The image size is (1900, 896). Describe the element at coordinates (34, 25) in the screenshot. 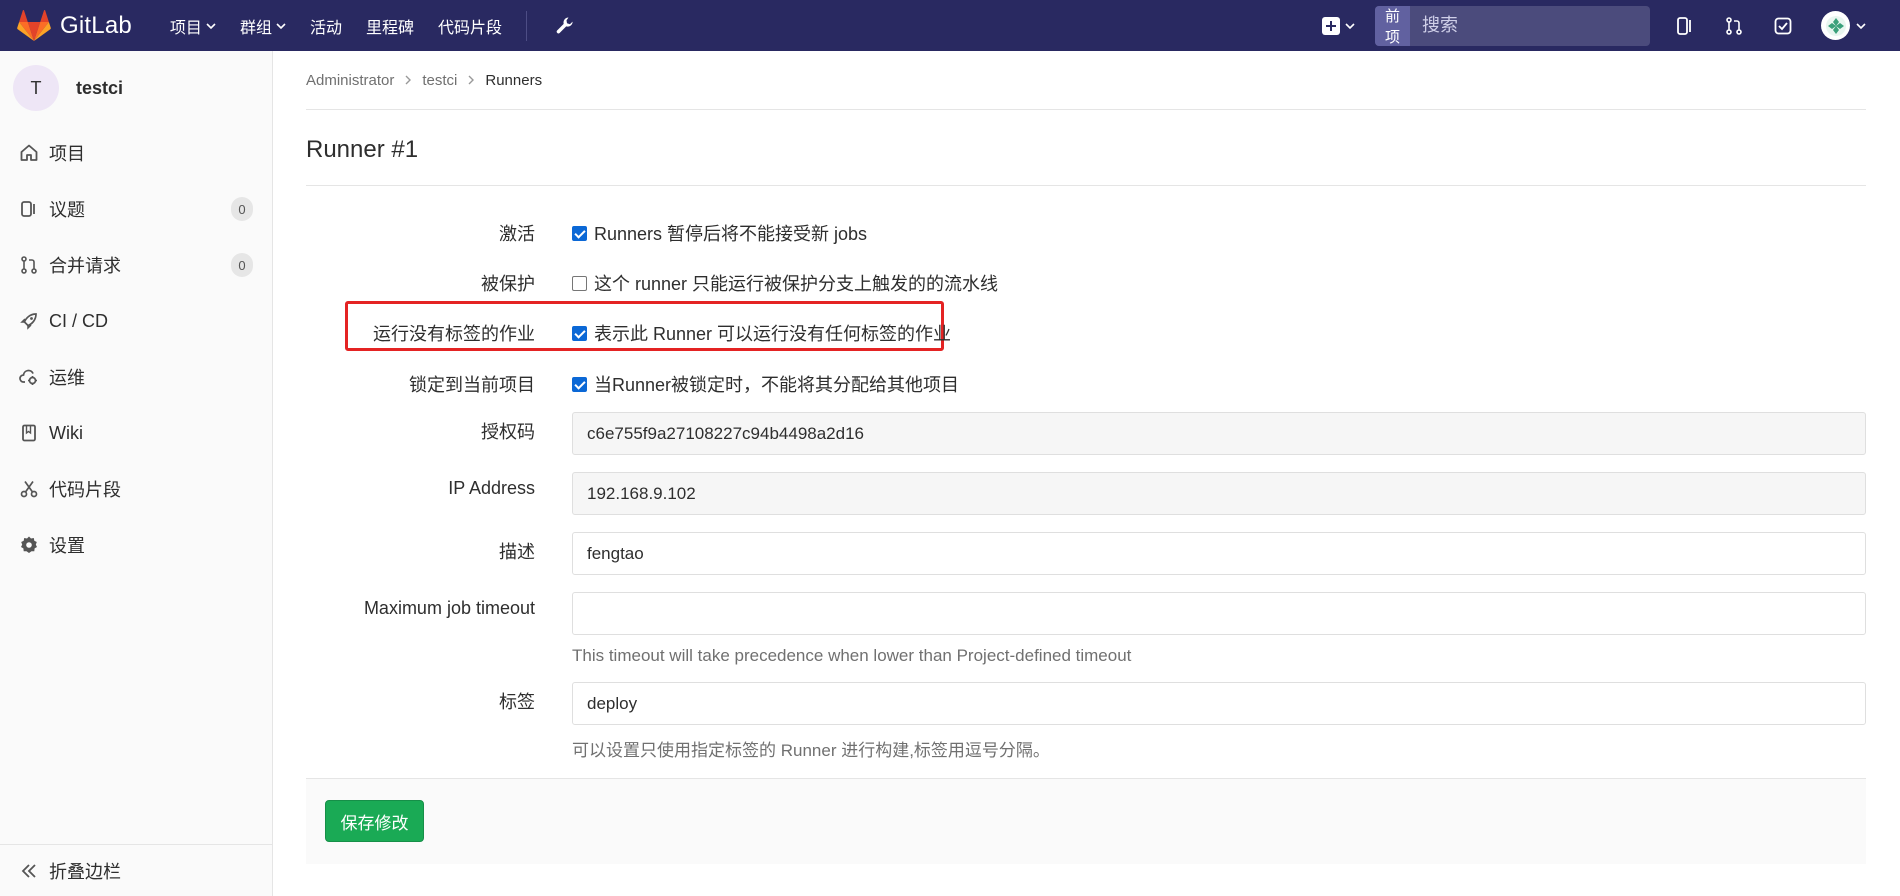

I see `gitlab-logo-icon` at that location.